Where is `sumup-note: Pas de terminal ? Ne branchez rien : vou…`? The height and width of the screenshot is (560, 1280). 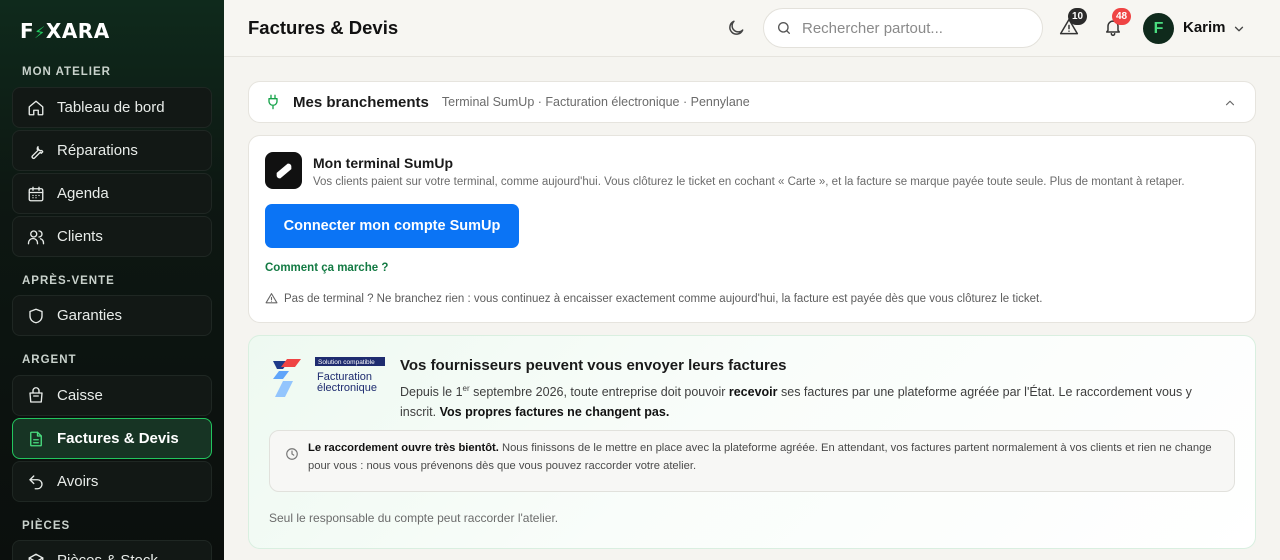
sumup-note: Pas de terminal ? Ne branchez rien : vou… is located at coordinates (653, 298).